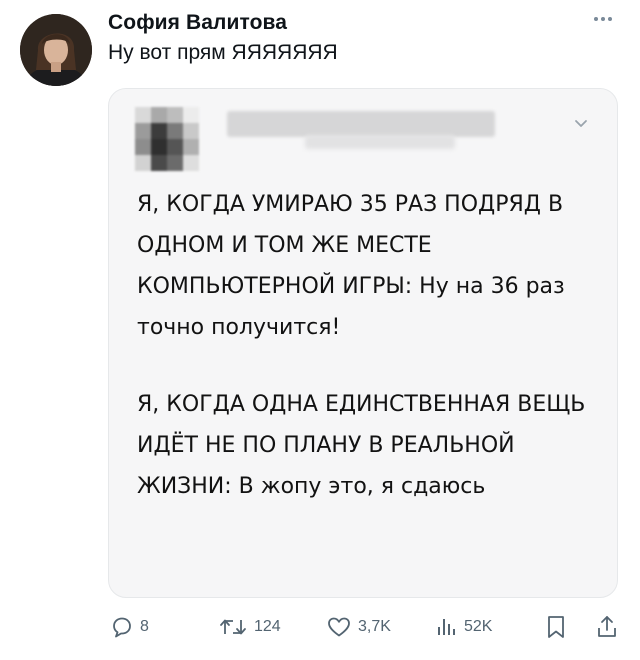 The width and height of the screenshot is (640, 660). I want to click on quoted-name-blurred, so click(361, 124).